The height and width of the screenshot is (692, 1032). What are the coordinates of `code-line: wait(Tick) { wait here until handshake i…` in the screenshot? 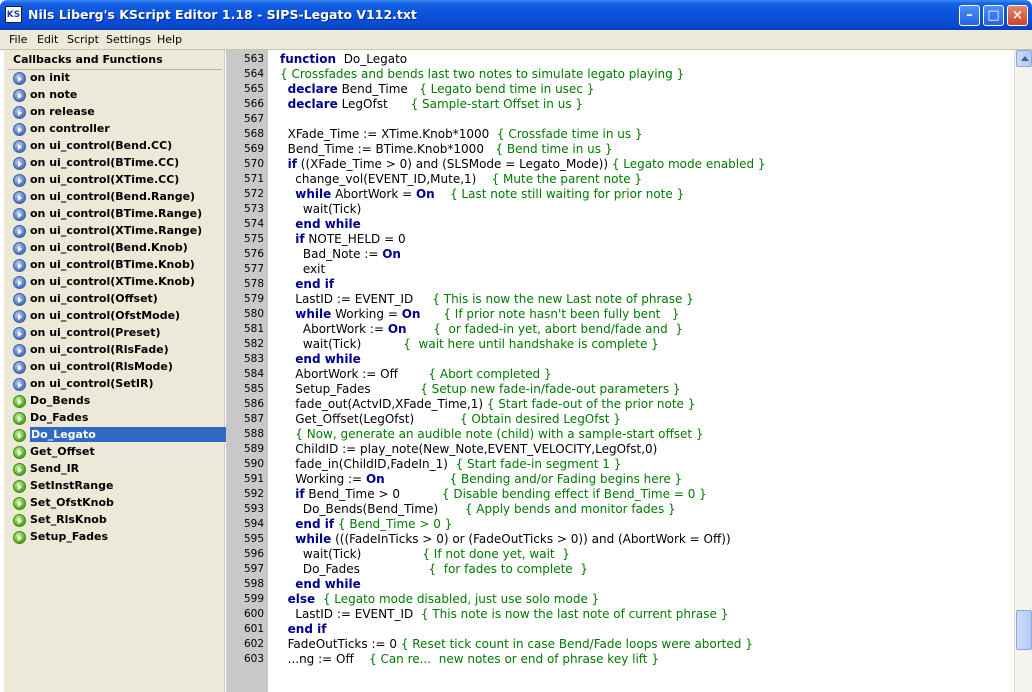 It's located at (523, 344).